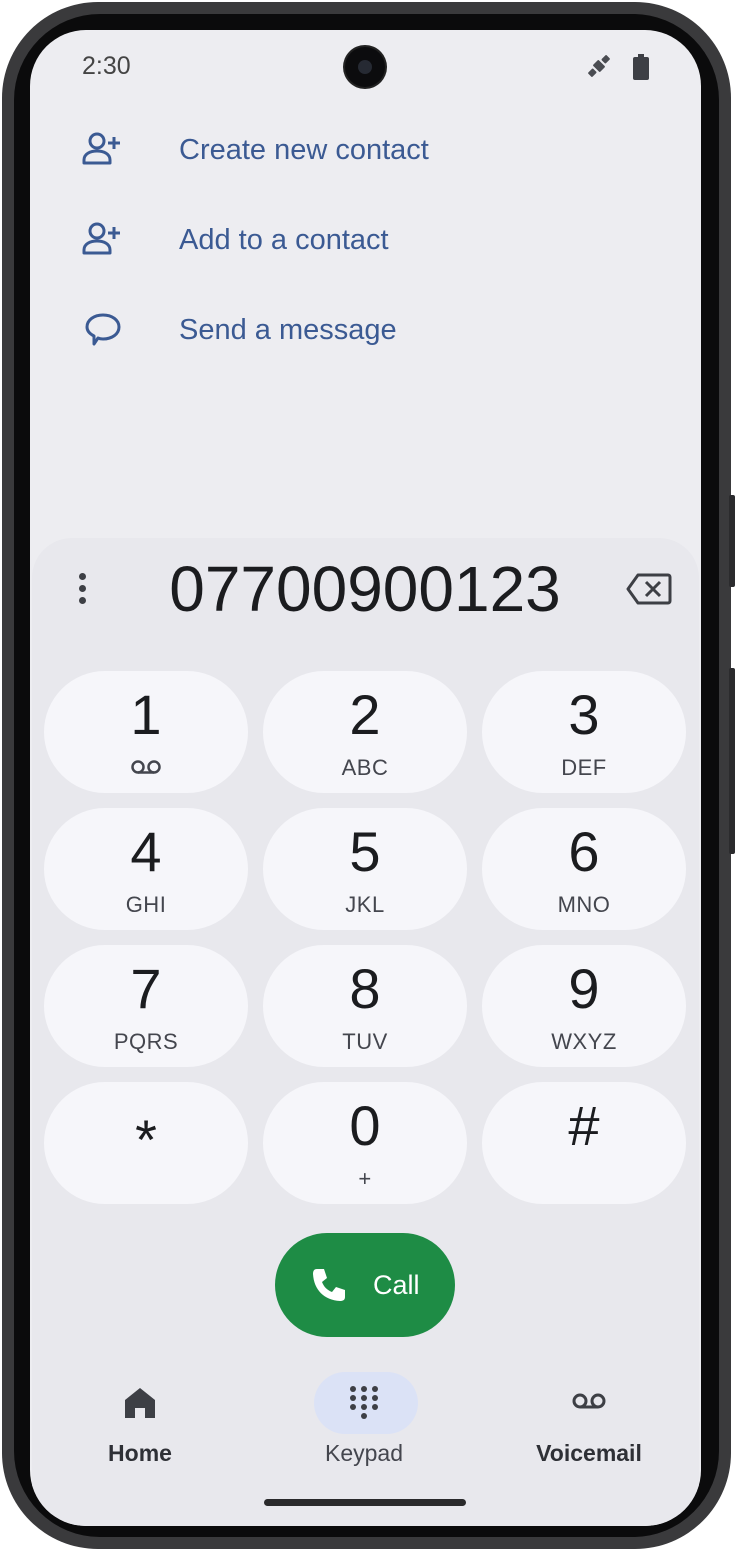 The height and width of the screenshot is (1553, 735). I want to click on key-star: *, so click(146, 1143).